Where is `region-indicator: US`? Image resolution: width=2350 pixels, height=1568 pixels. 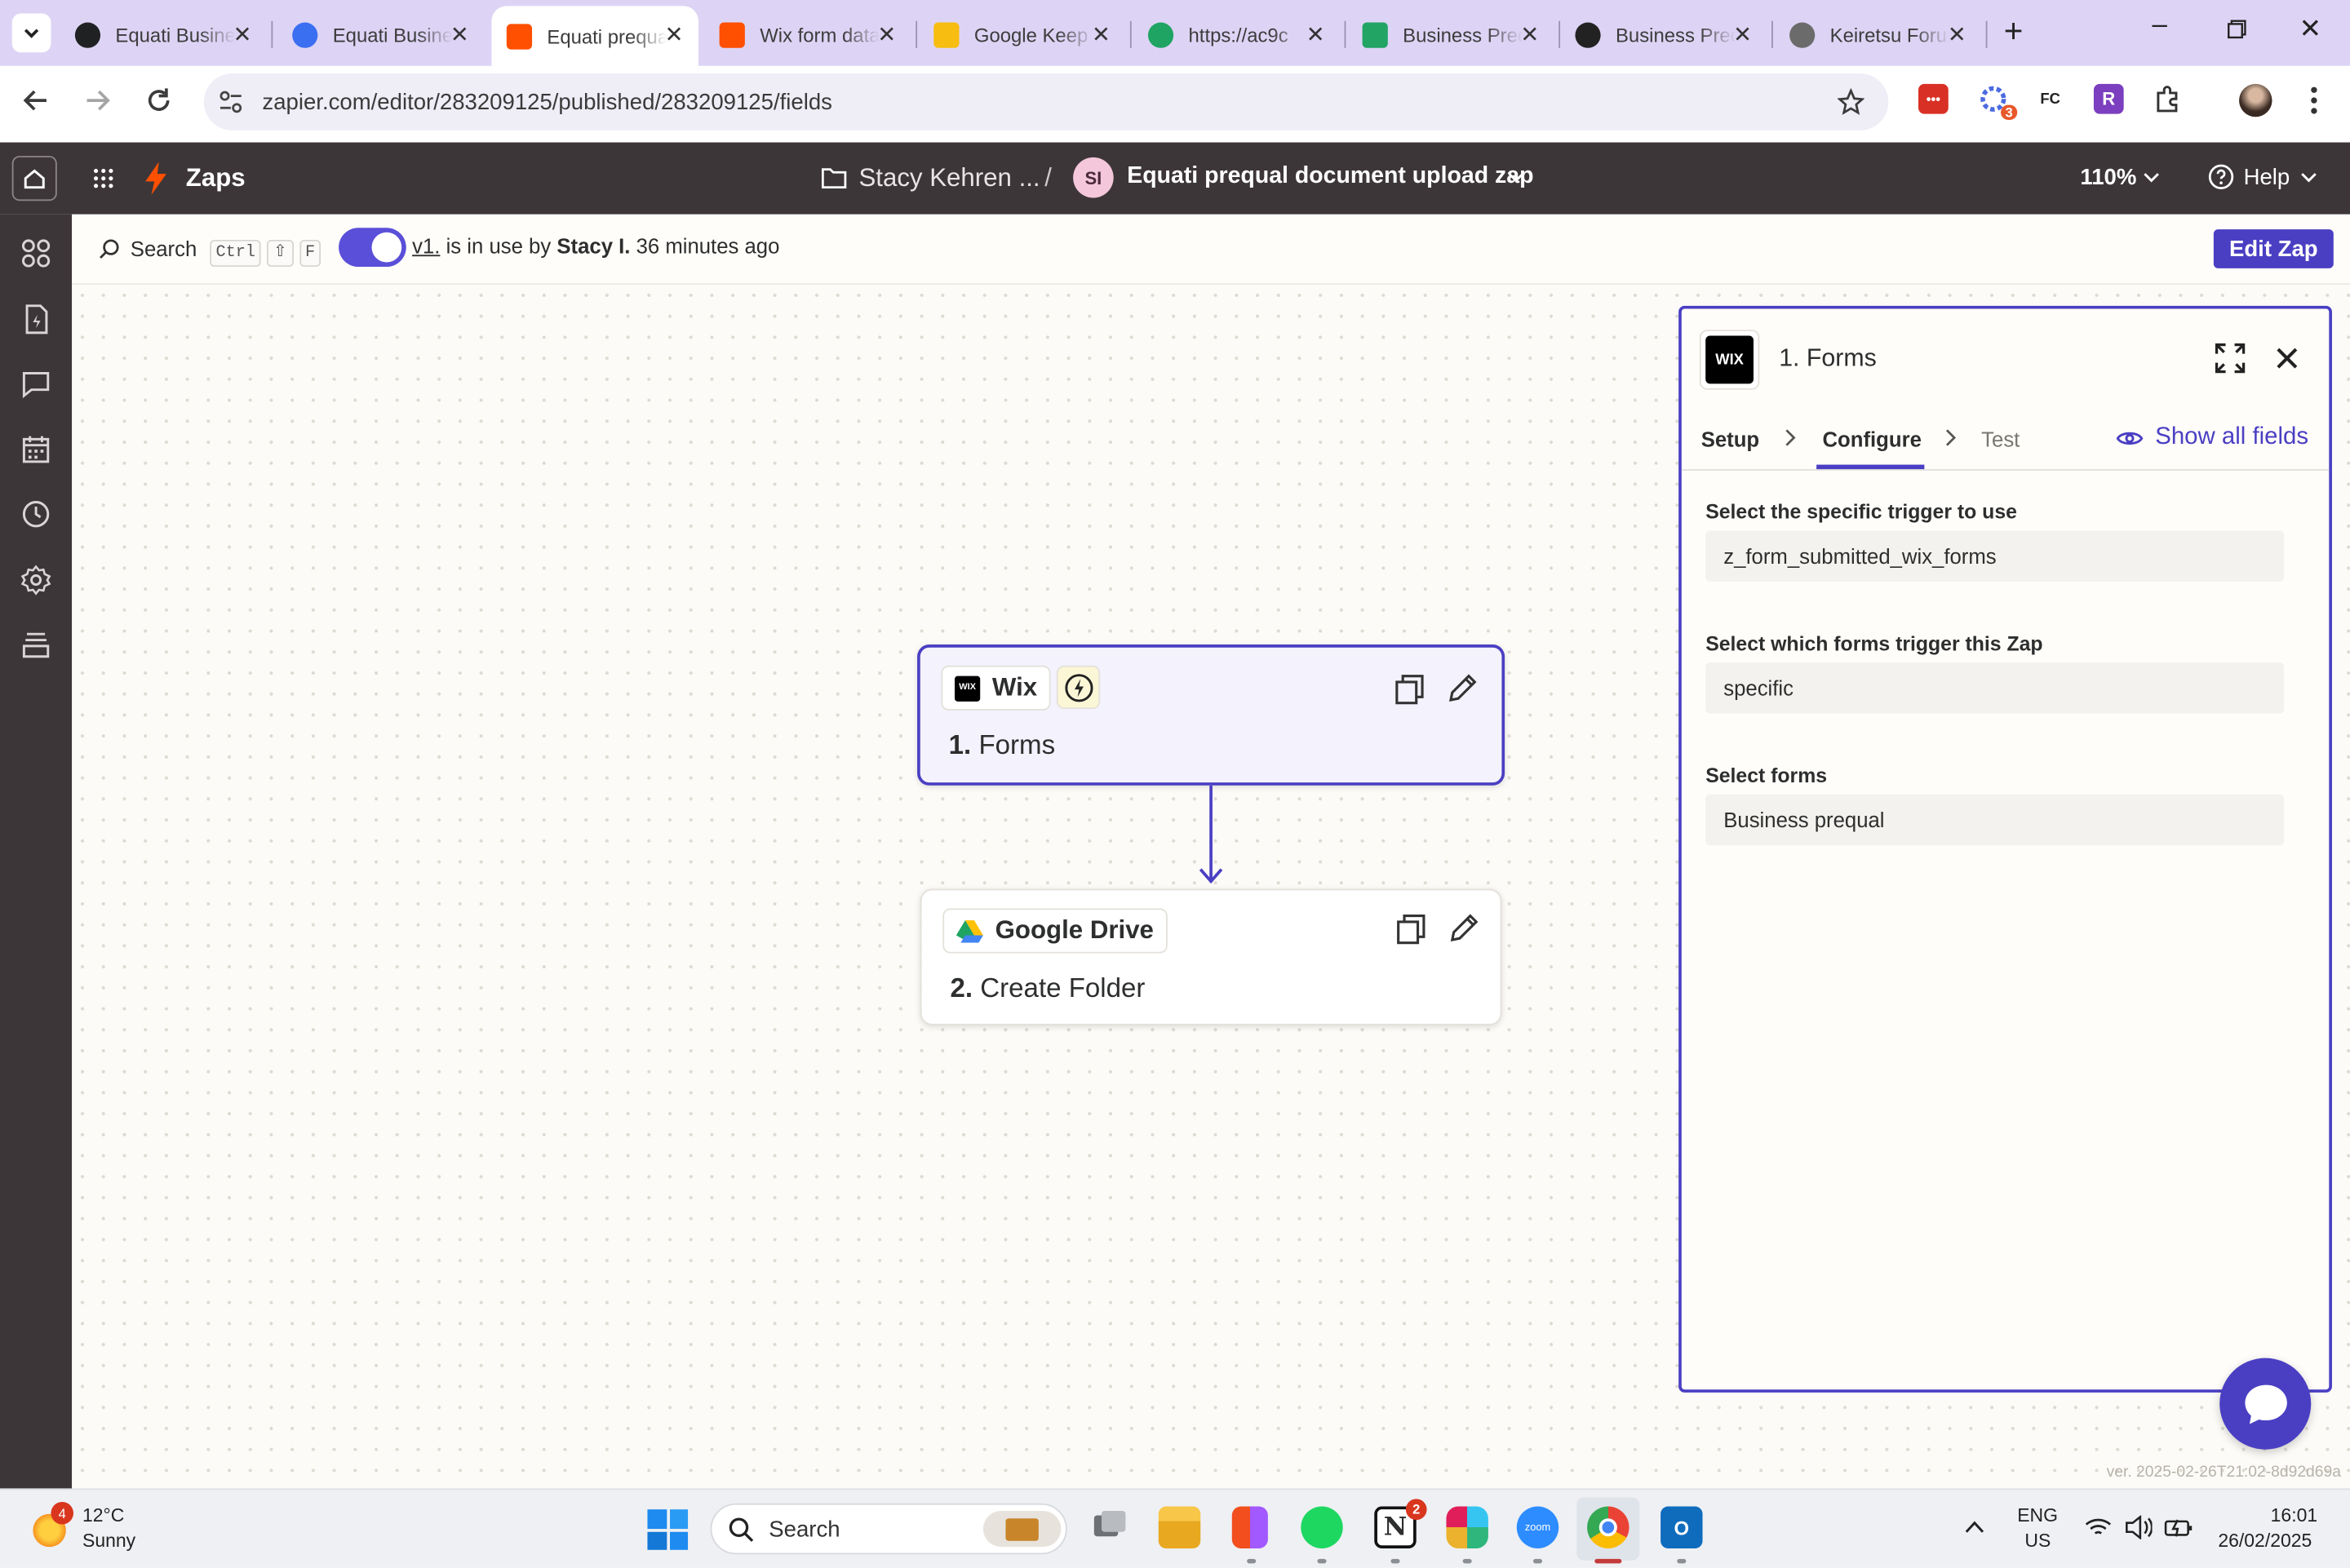
region-indicator: US is located at coordinates (2037, 1541).